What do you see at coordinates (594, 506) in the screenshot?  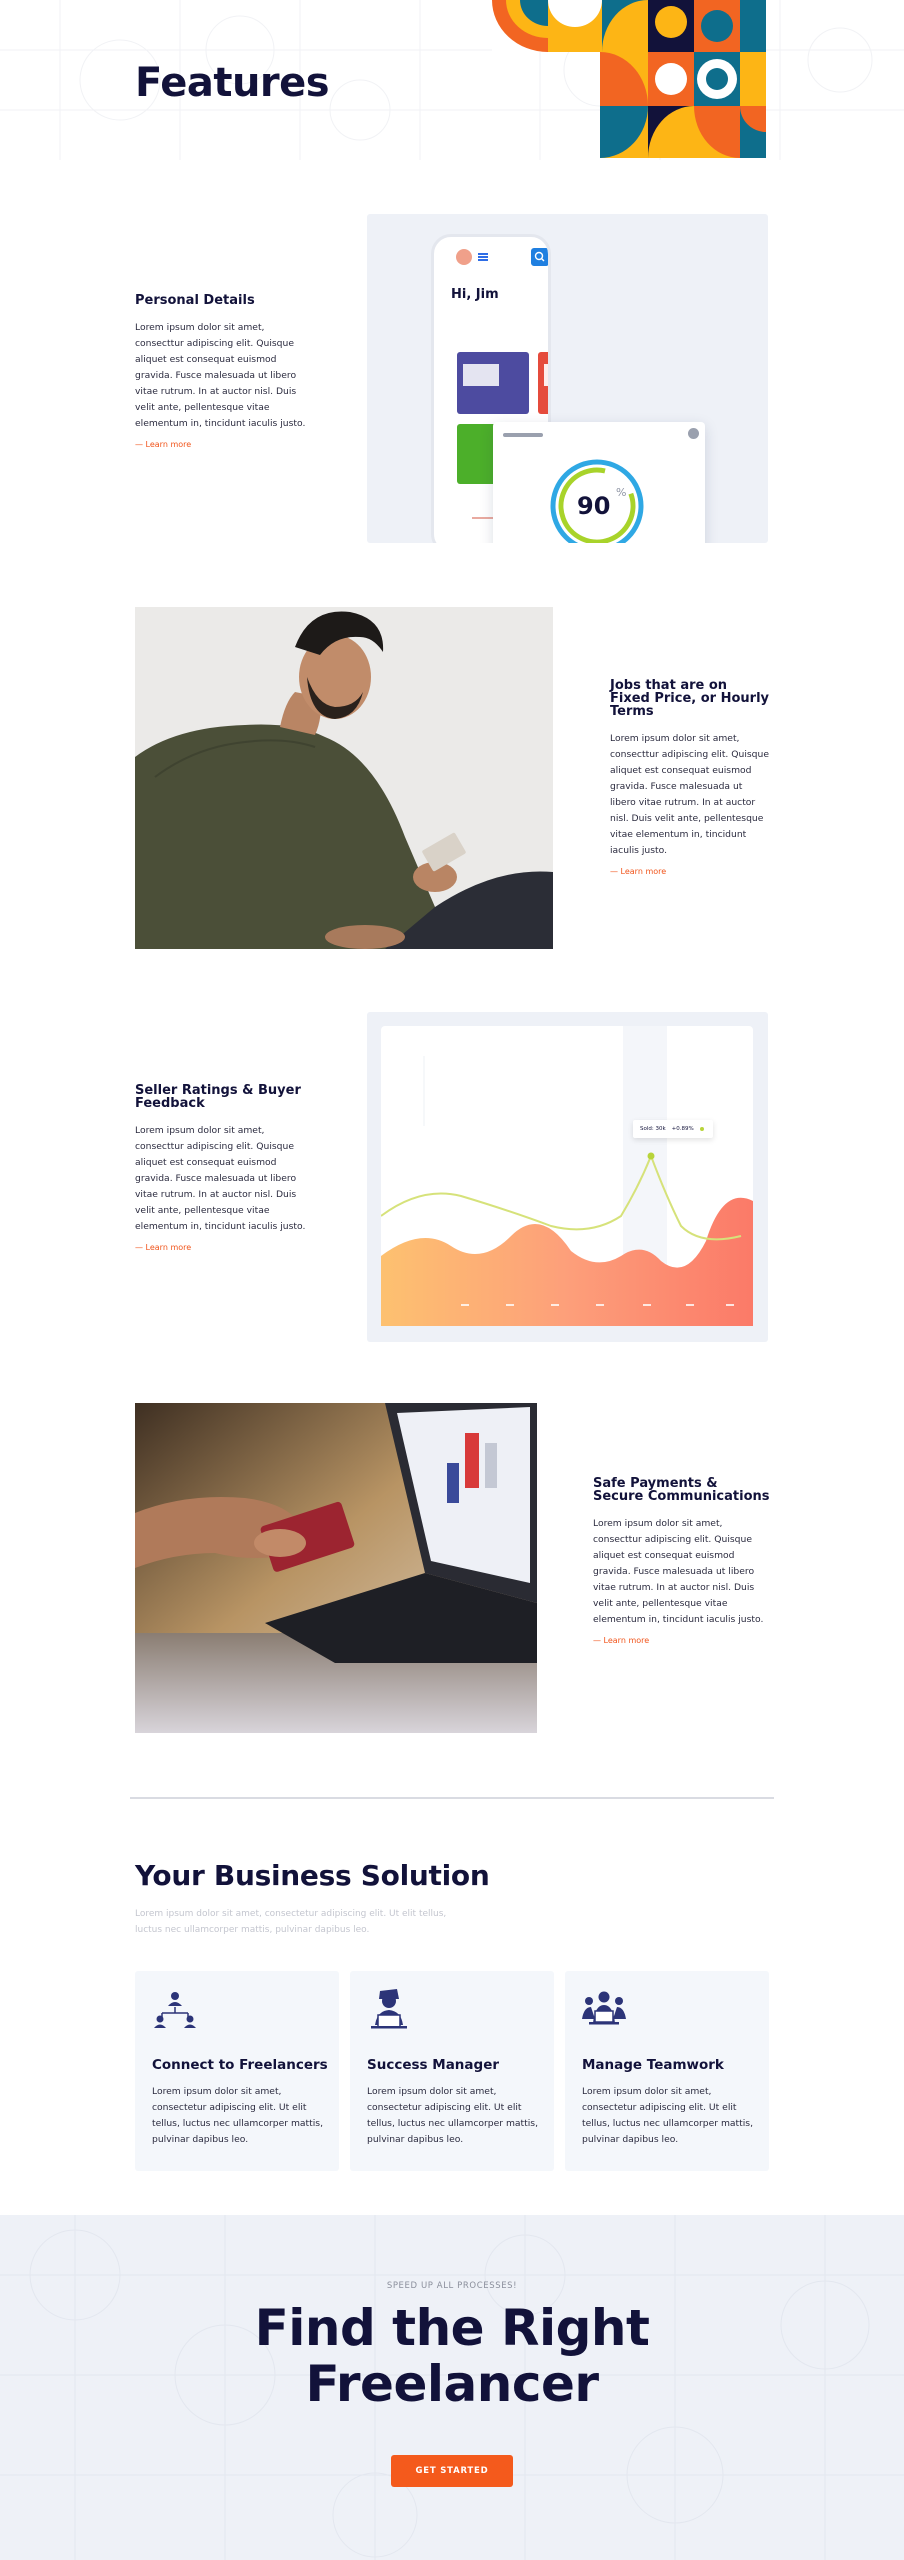 I see `score-value: 90` at bounding box center [594, 506].